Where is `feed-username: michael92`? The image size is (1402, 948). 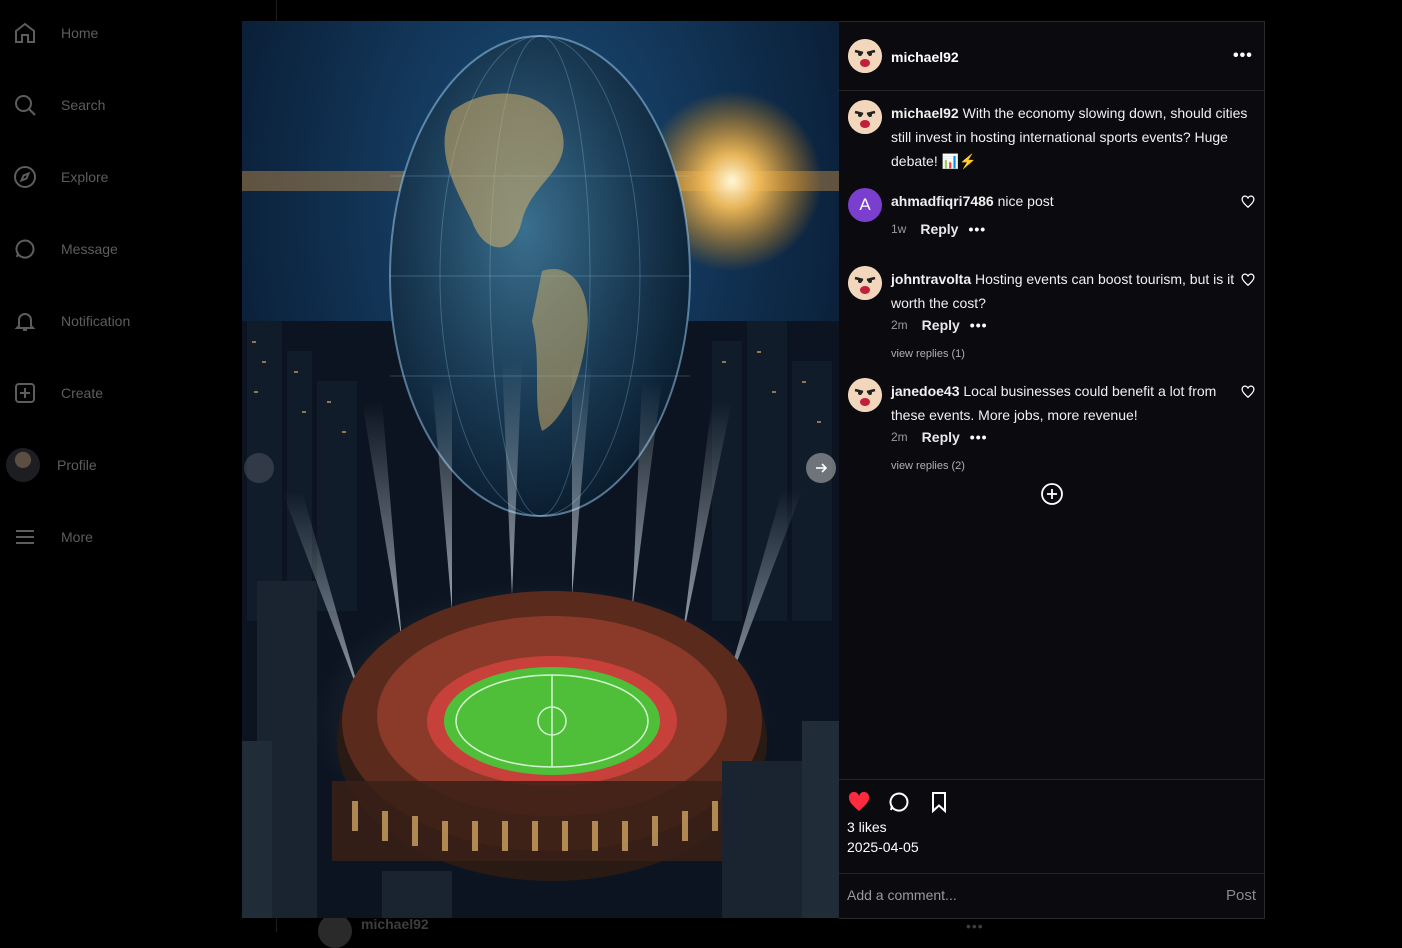 feed-username: michael92 is located at coordinates (395, 924).